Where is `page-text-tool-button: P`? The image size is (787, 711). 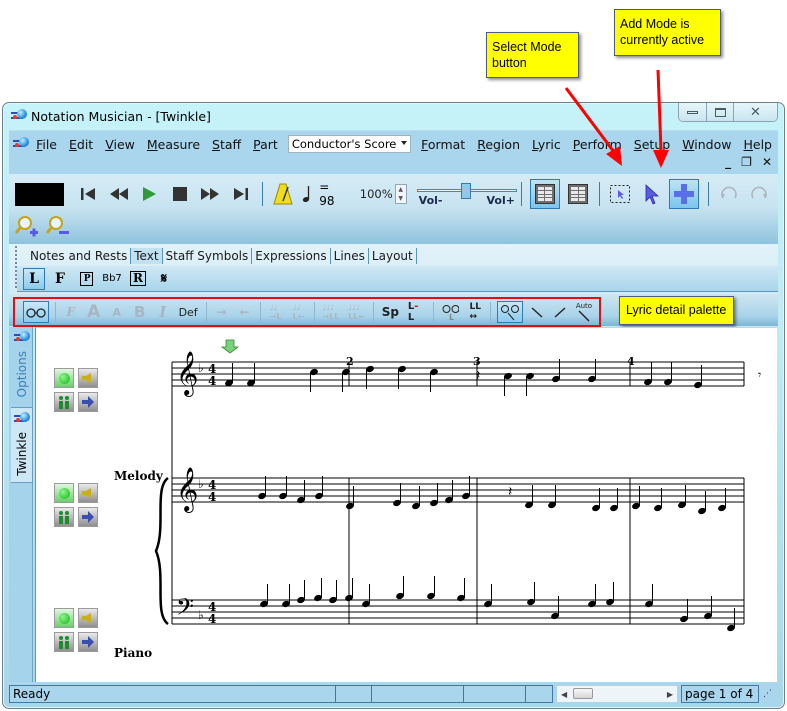
page-text-tool-button: P is located at coordinates (86, 279).